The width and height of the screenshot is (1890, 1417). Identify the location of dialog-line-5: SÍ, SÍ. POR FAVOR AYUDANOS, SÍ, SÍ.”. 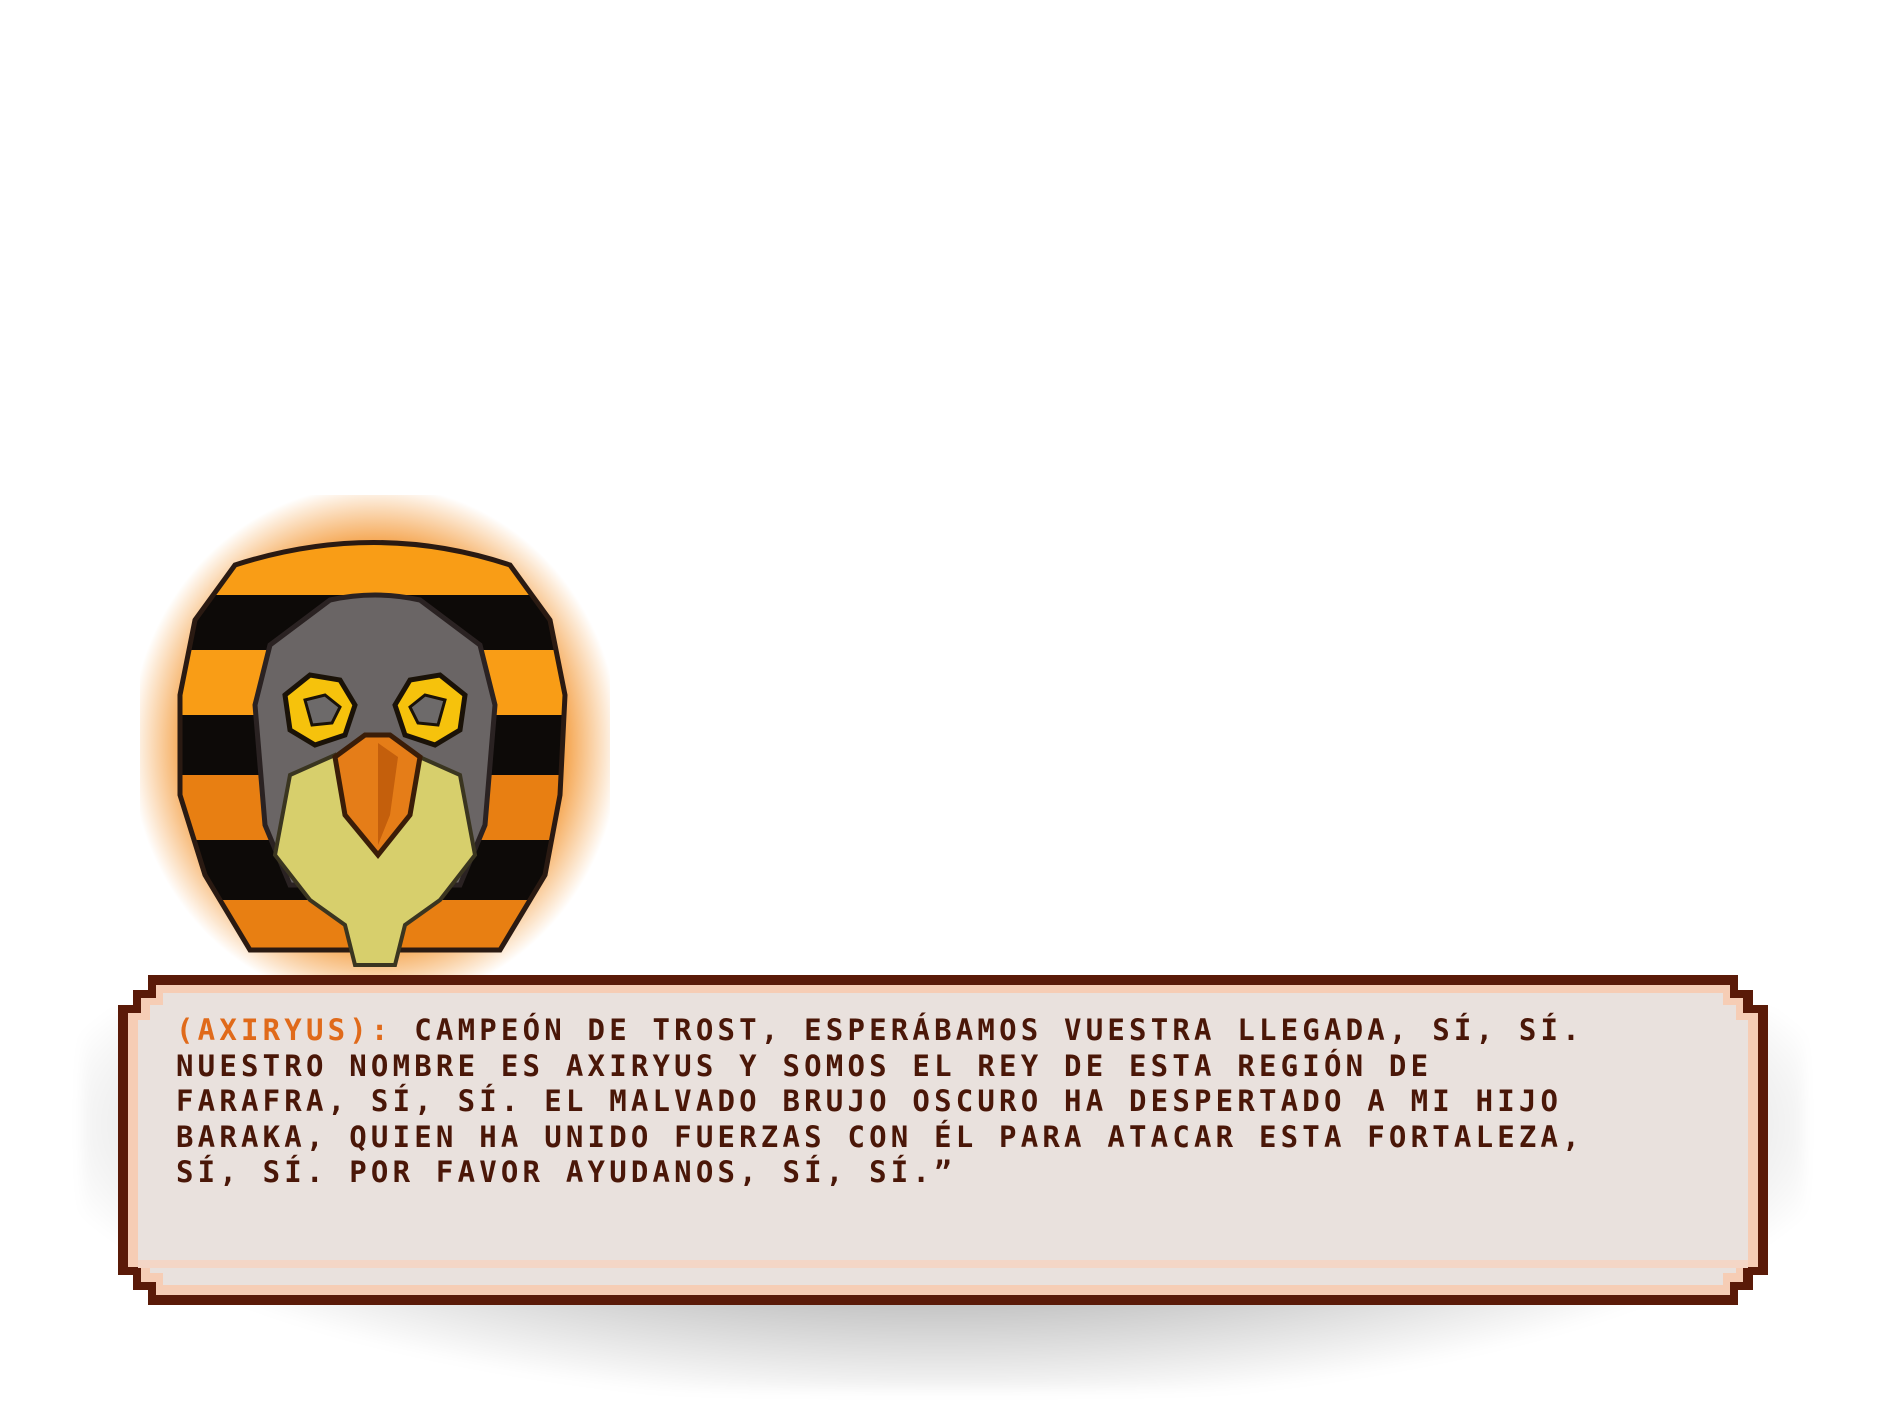
(566, 1172).